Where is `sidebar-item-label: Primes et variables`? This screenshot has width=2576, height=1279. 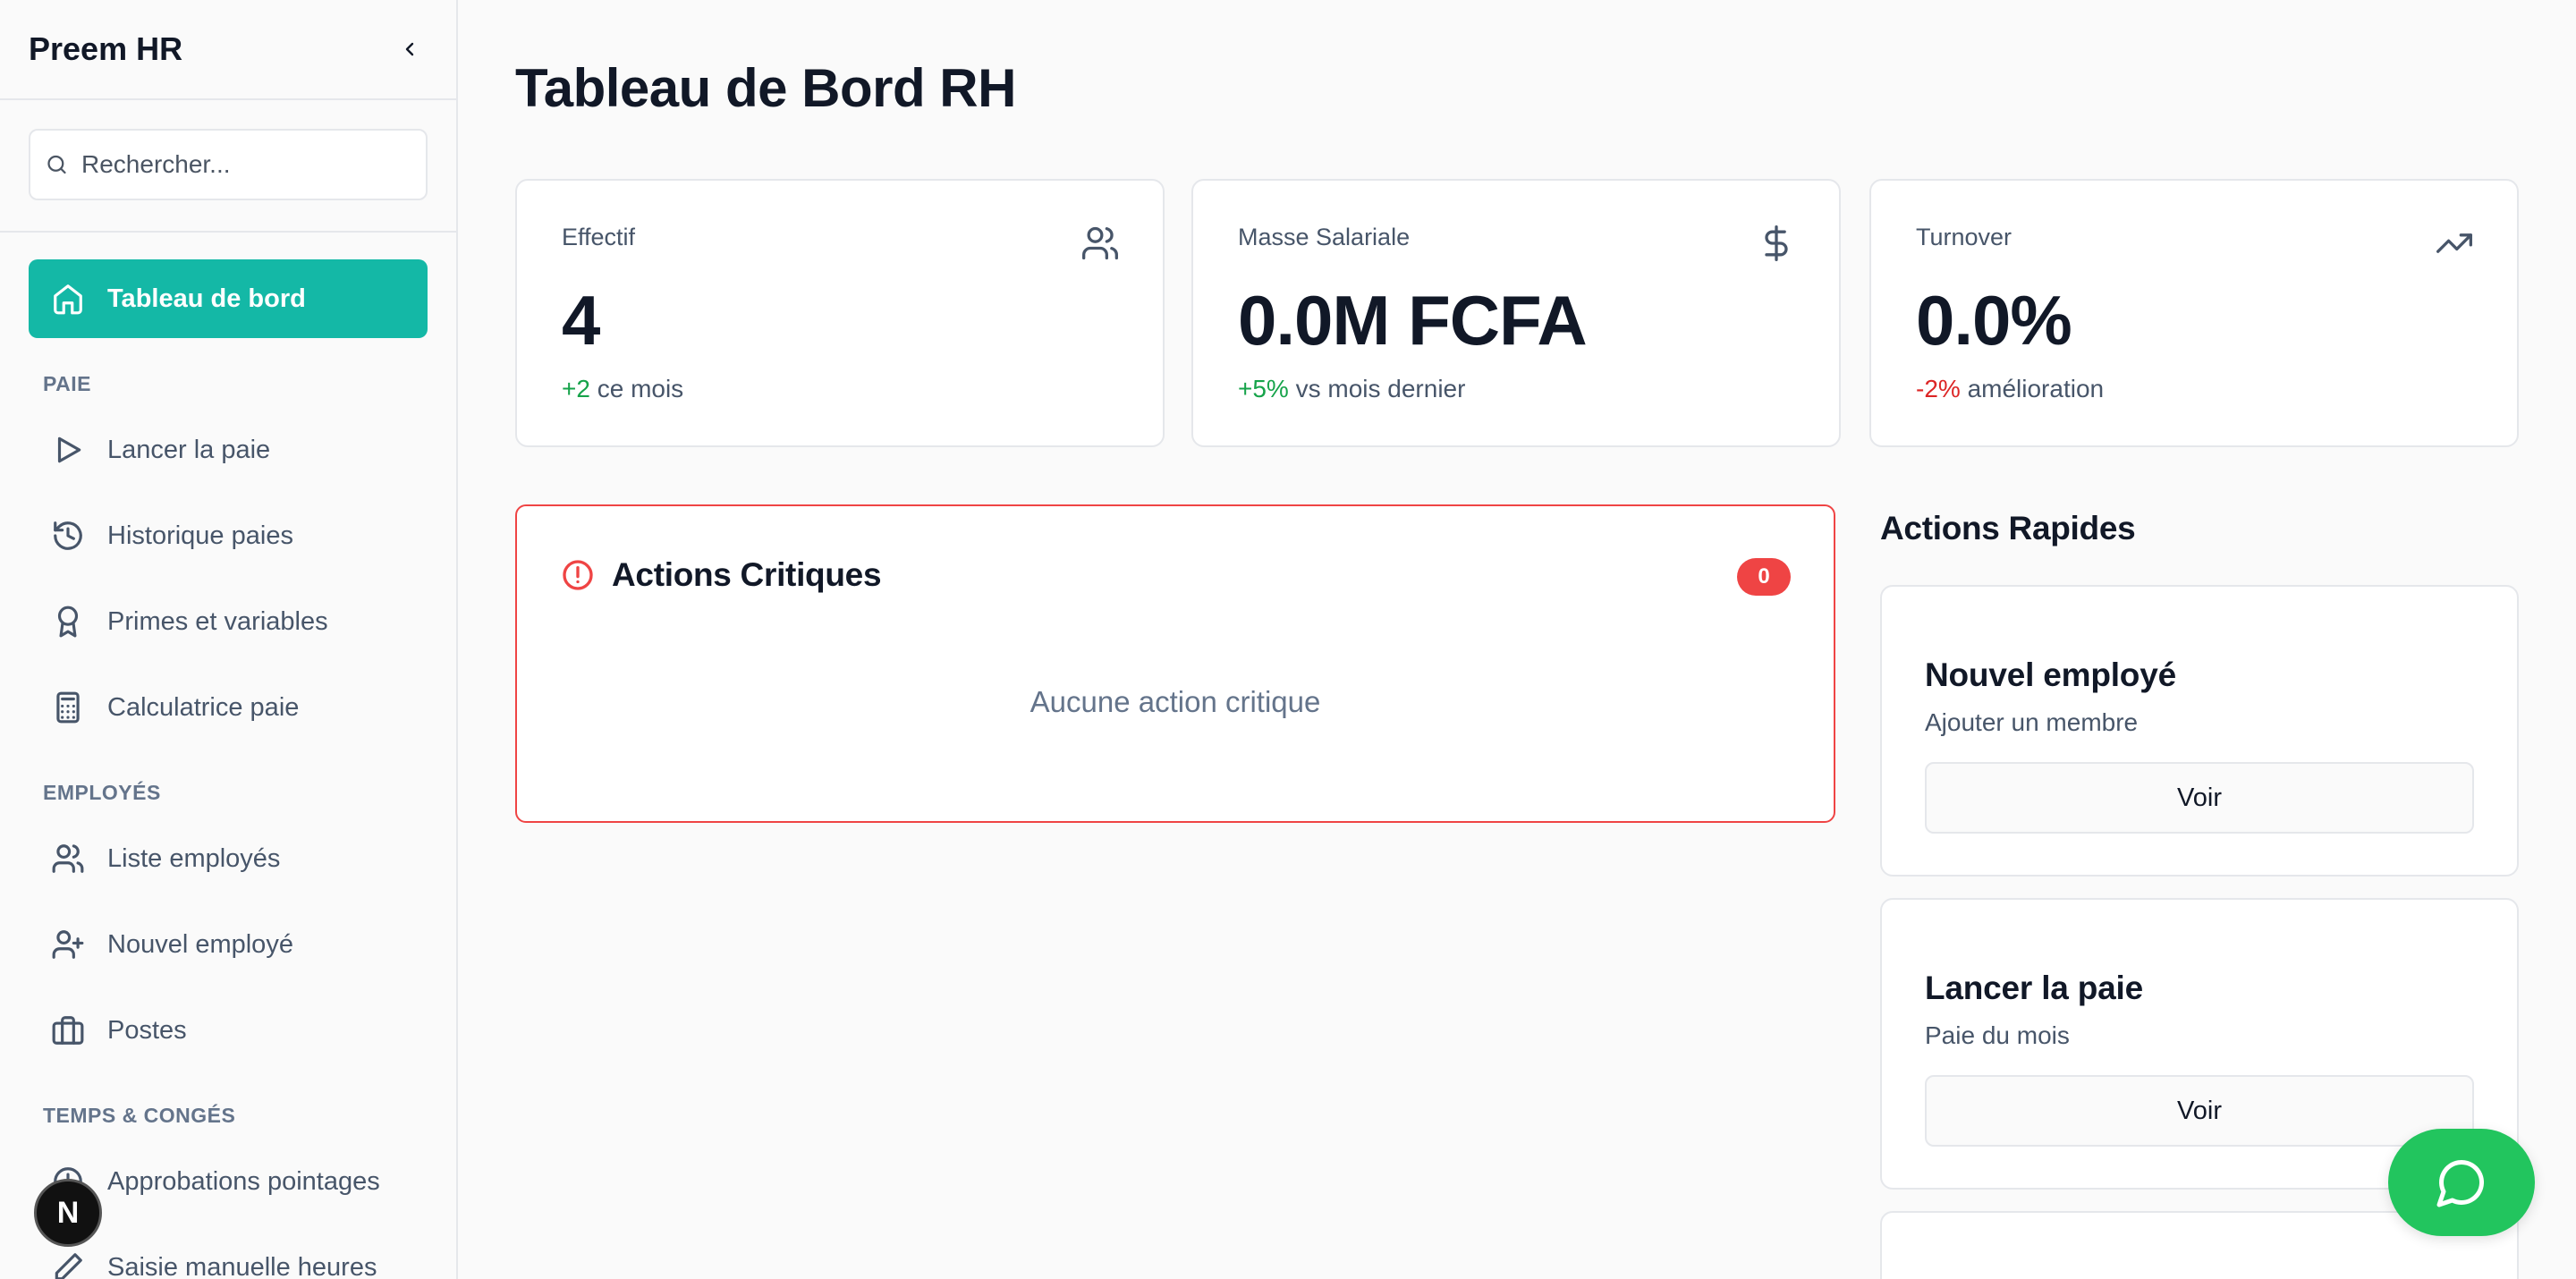
sidebar-item-label: Primes et variables is located at coordinates (217, 621).